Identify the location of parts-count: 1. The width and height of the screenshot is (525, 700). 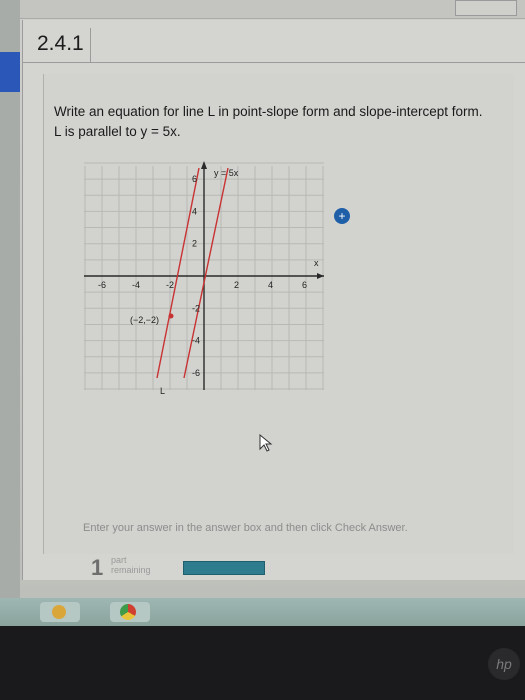
(97, 567).